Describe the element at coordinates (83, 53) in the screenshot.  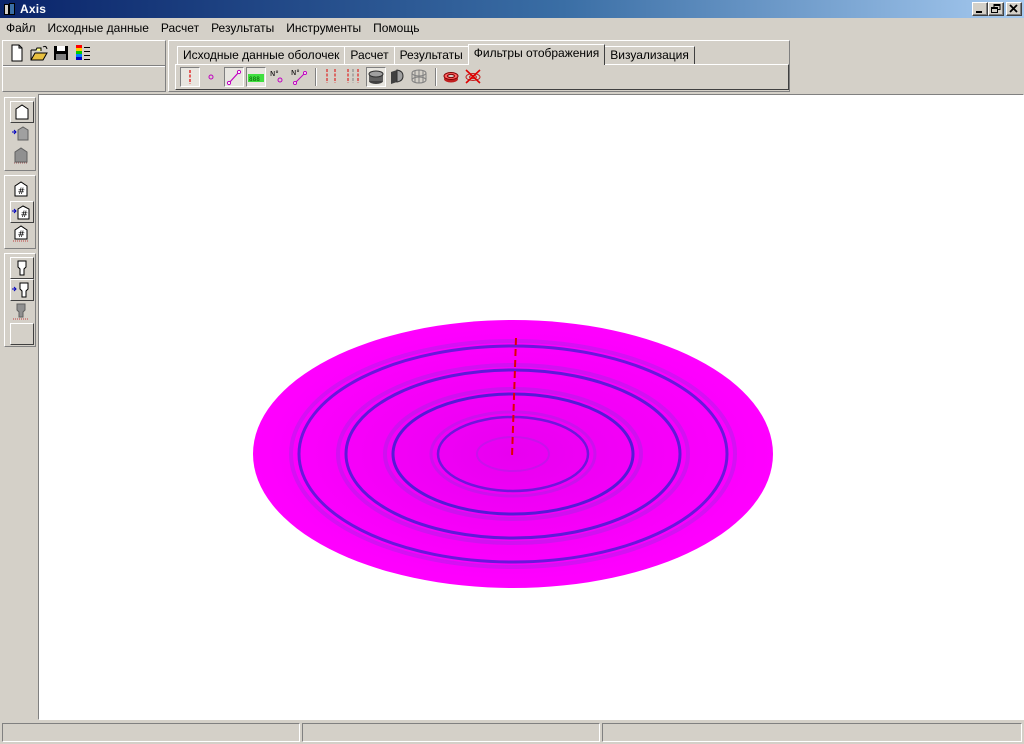
I see `color-palette-icon` at that location.